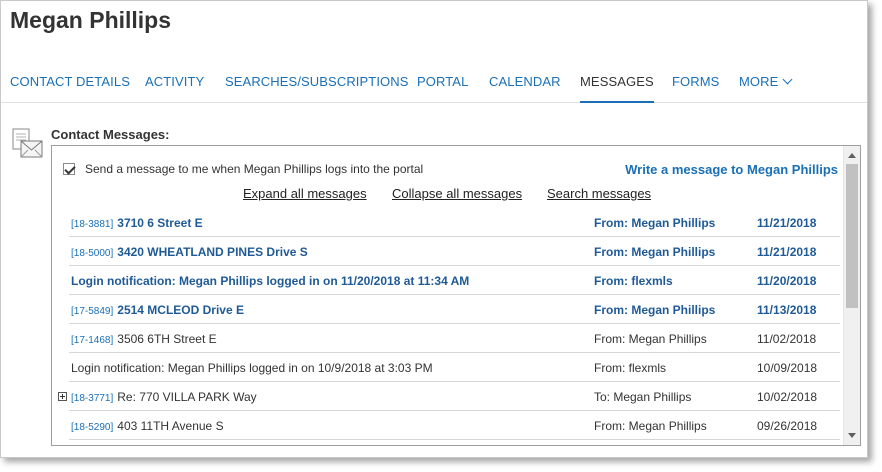 This screenshot has height=472, width=882. What do you see at coordinates (212, 252) in the screenshot?
I see `message-subject: 3420 WHEATLAND PINES Drive S` at bounding box center [212, 252].